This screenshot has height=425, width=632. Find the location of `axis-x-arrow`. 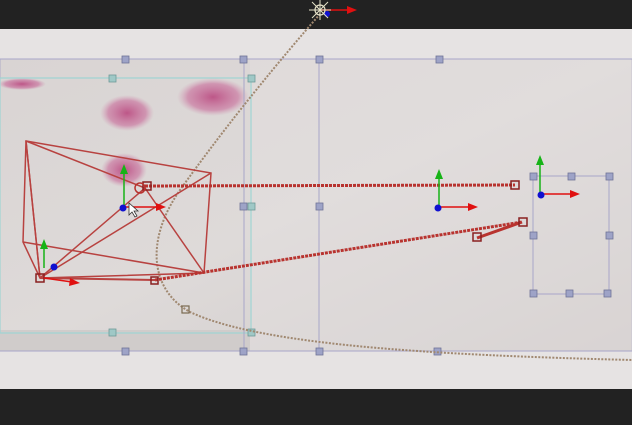

axis-x-arrow is located at coordinates (352, 10).